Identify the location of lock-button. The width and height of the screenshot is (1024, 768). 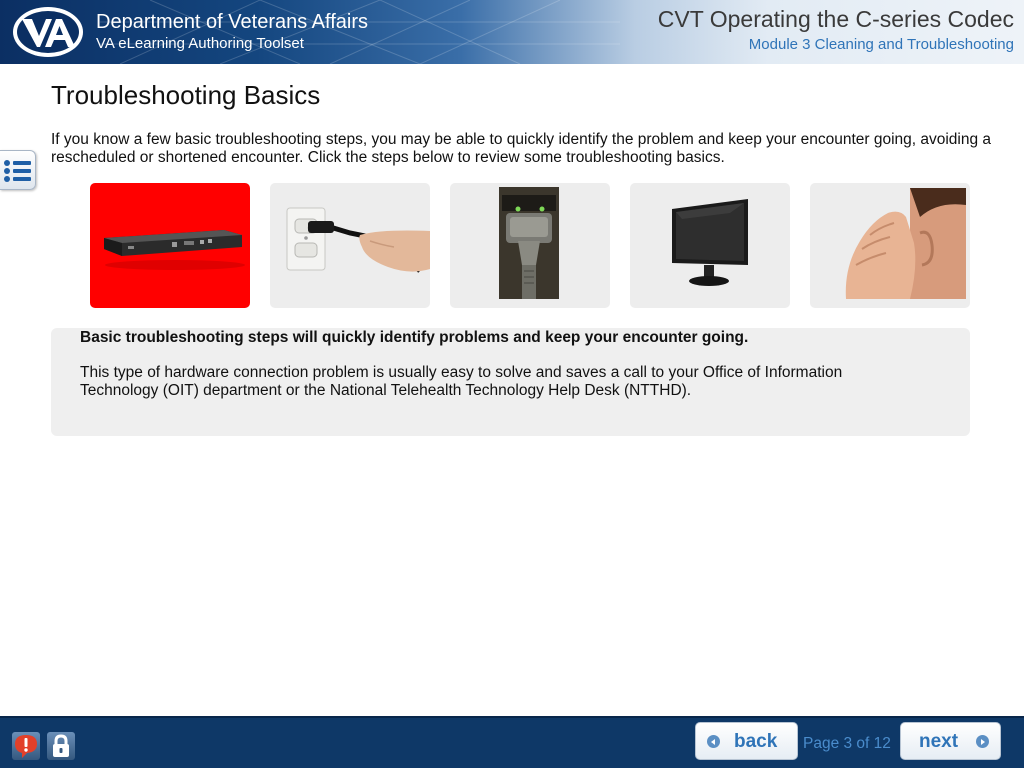
(61, 746).